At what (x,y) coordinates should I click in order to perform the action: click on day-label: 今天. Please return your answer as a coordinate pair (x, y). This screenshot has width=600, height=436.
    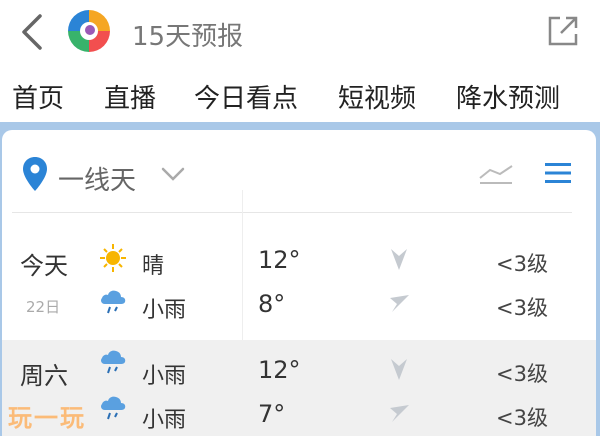
    Looking at the image, I should click on (44, 266).